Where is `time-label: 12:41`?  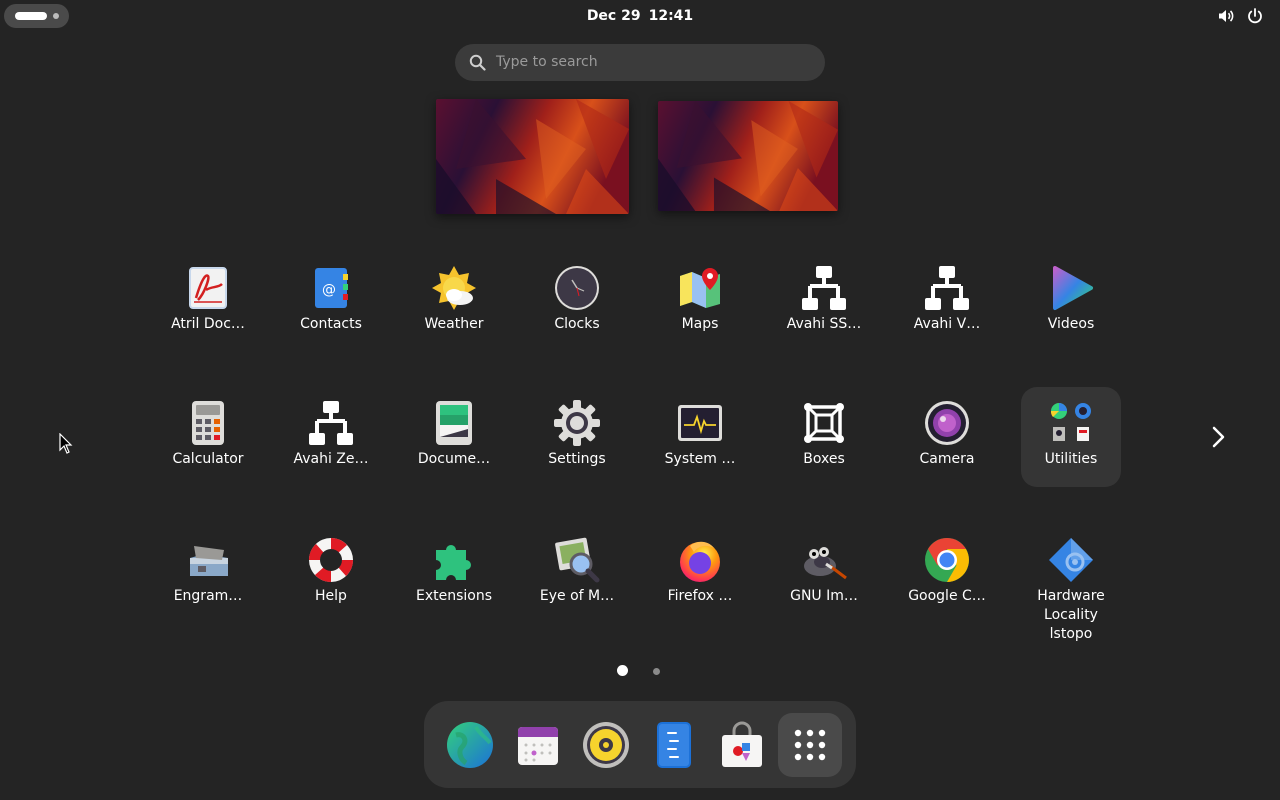
time-label: 12:41 is located at coordinates (671, 16).